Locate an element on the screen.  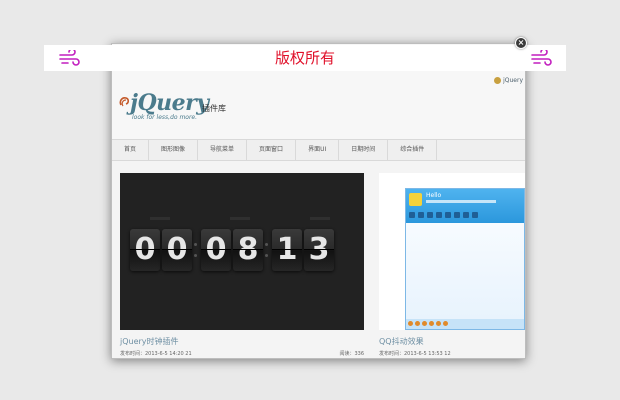
logo-cn: 插件库 is located at coordinates (214, 108).